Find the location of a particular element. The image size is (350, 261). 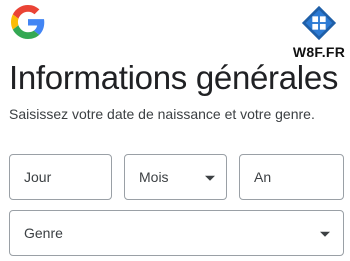

watermark: W8F.FR is located at coordinates (319, 35).